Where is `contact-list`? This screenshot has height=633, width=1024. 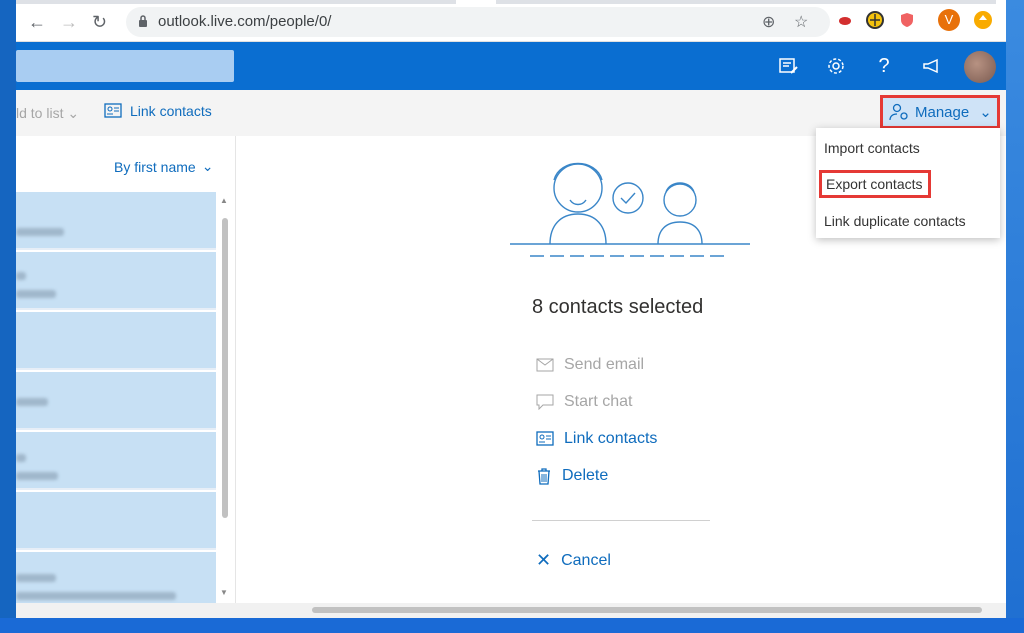
contact-list is located at coordinates (116, 405).